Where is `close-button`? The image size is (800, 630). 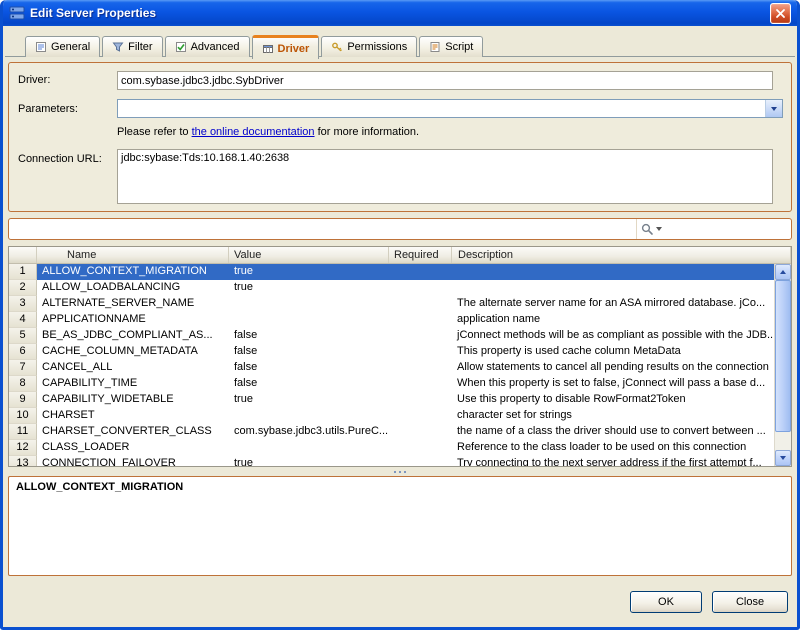 close-button is located at coordinates (780, 13).